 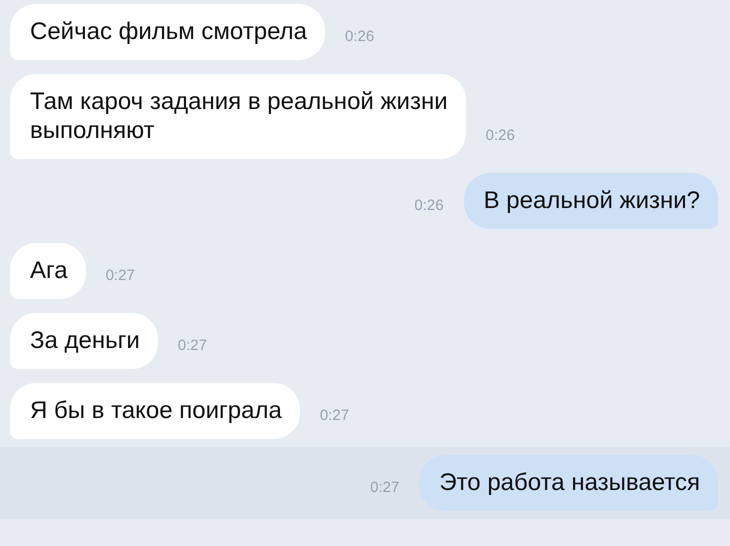 What do you see at coordinates (568, 483) in the screenshot?
I see `message-bubble: Это работа называется` at bounding box center [568, 483].